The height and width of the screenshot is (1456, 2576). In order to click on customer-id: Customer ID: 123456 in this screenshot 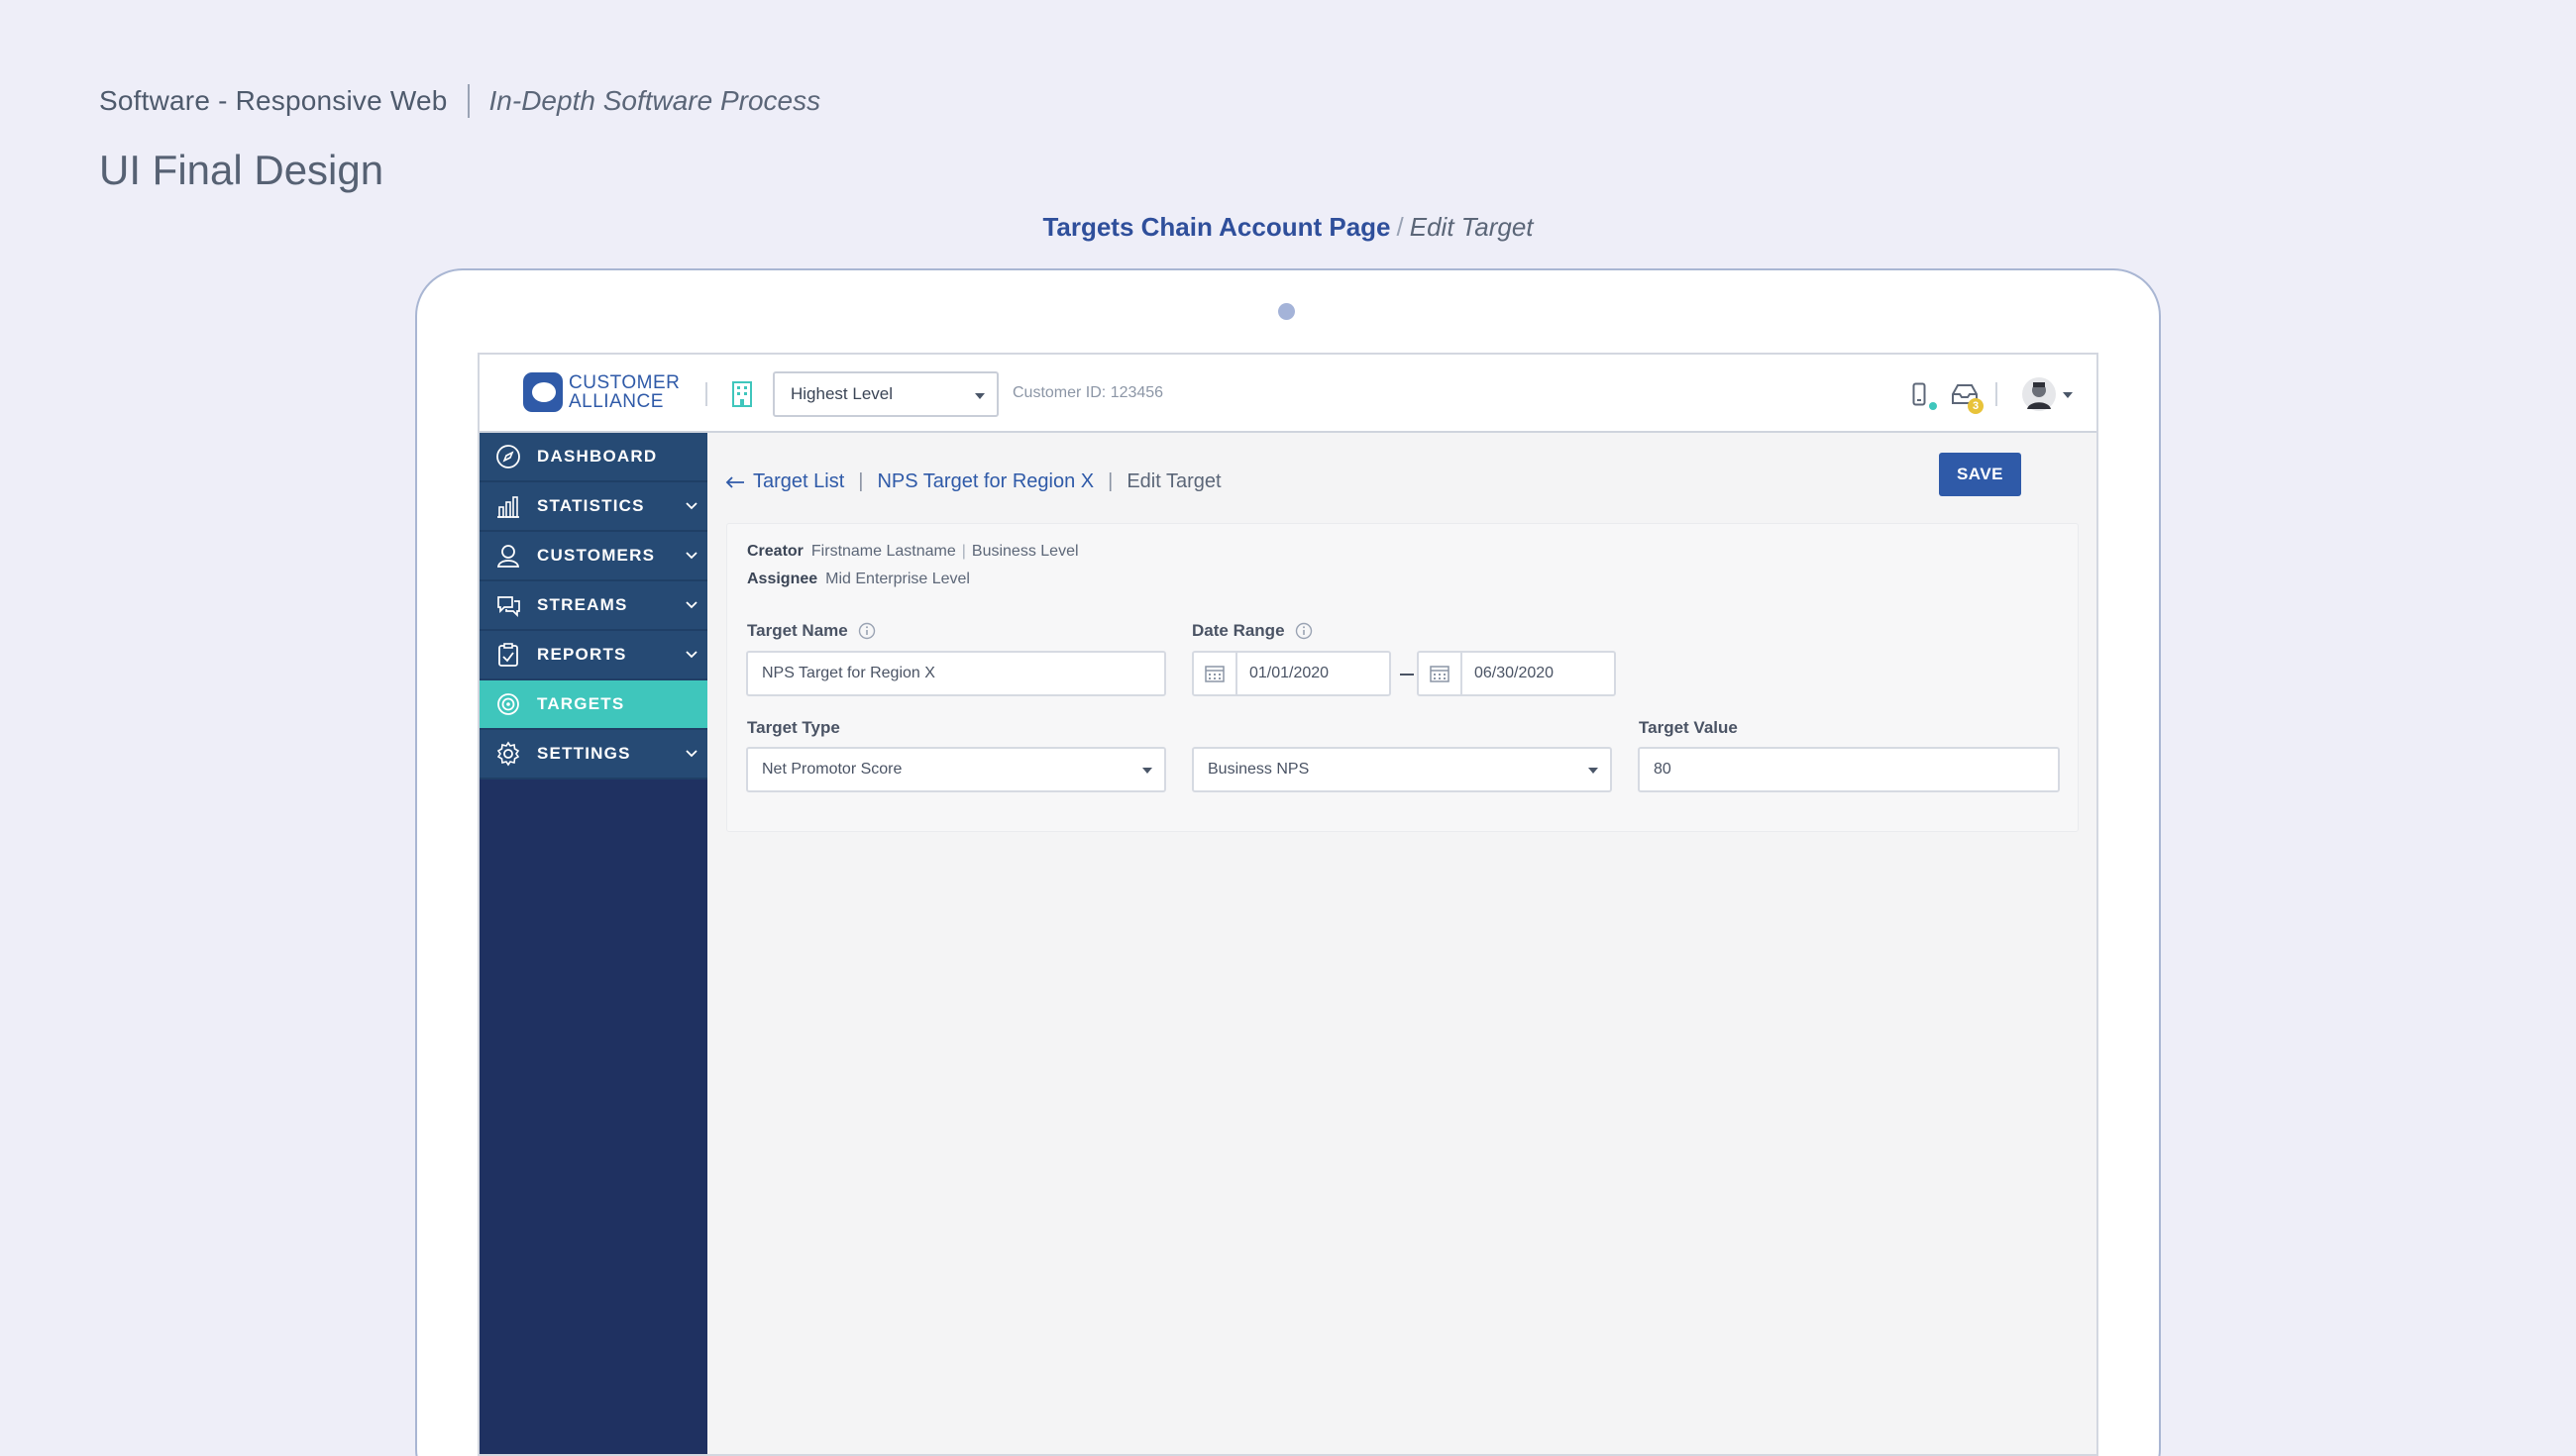, I will do `click(1088, 392)`.